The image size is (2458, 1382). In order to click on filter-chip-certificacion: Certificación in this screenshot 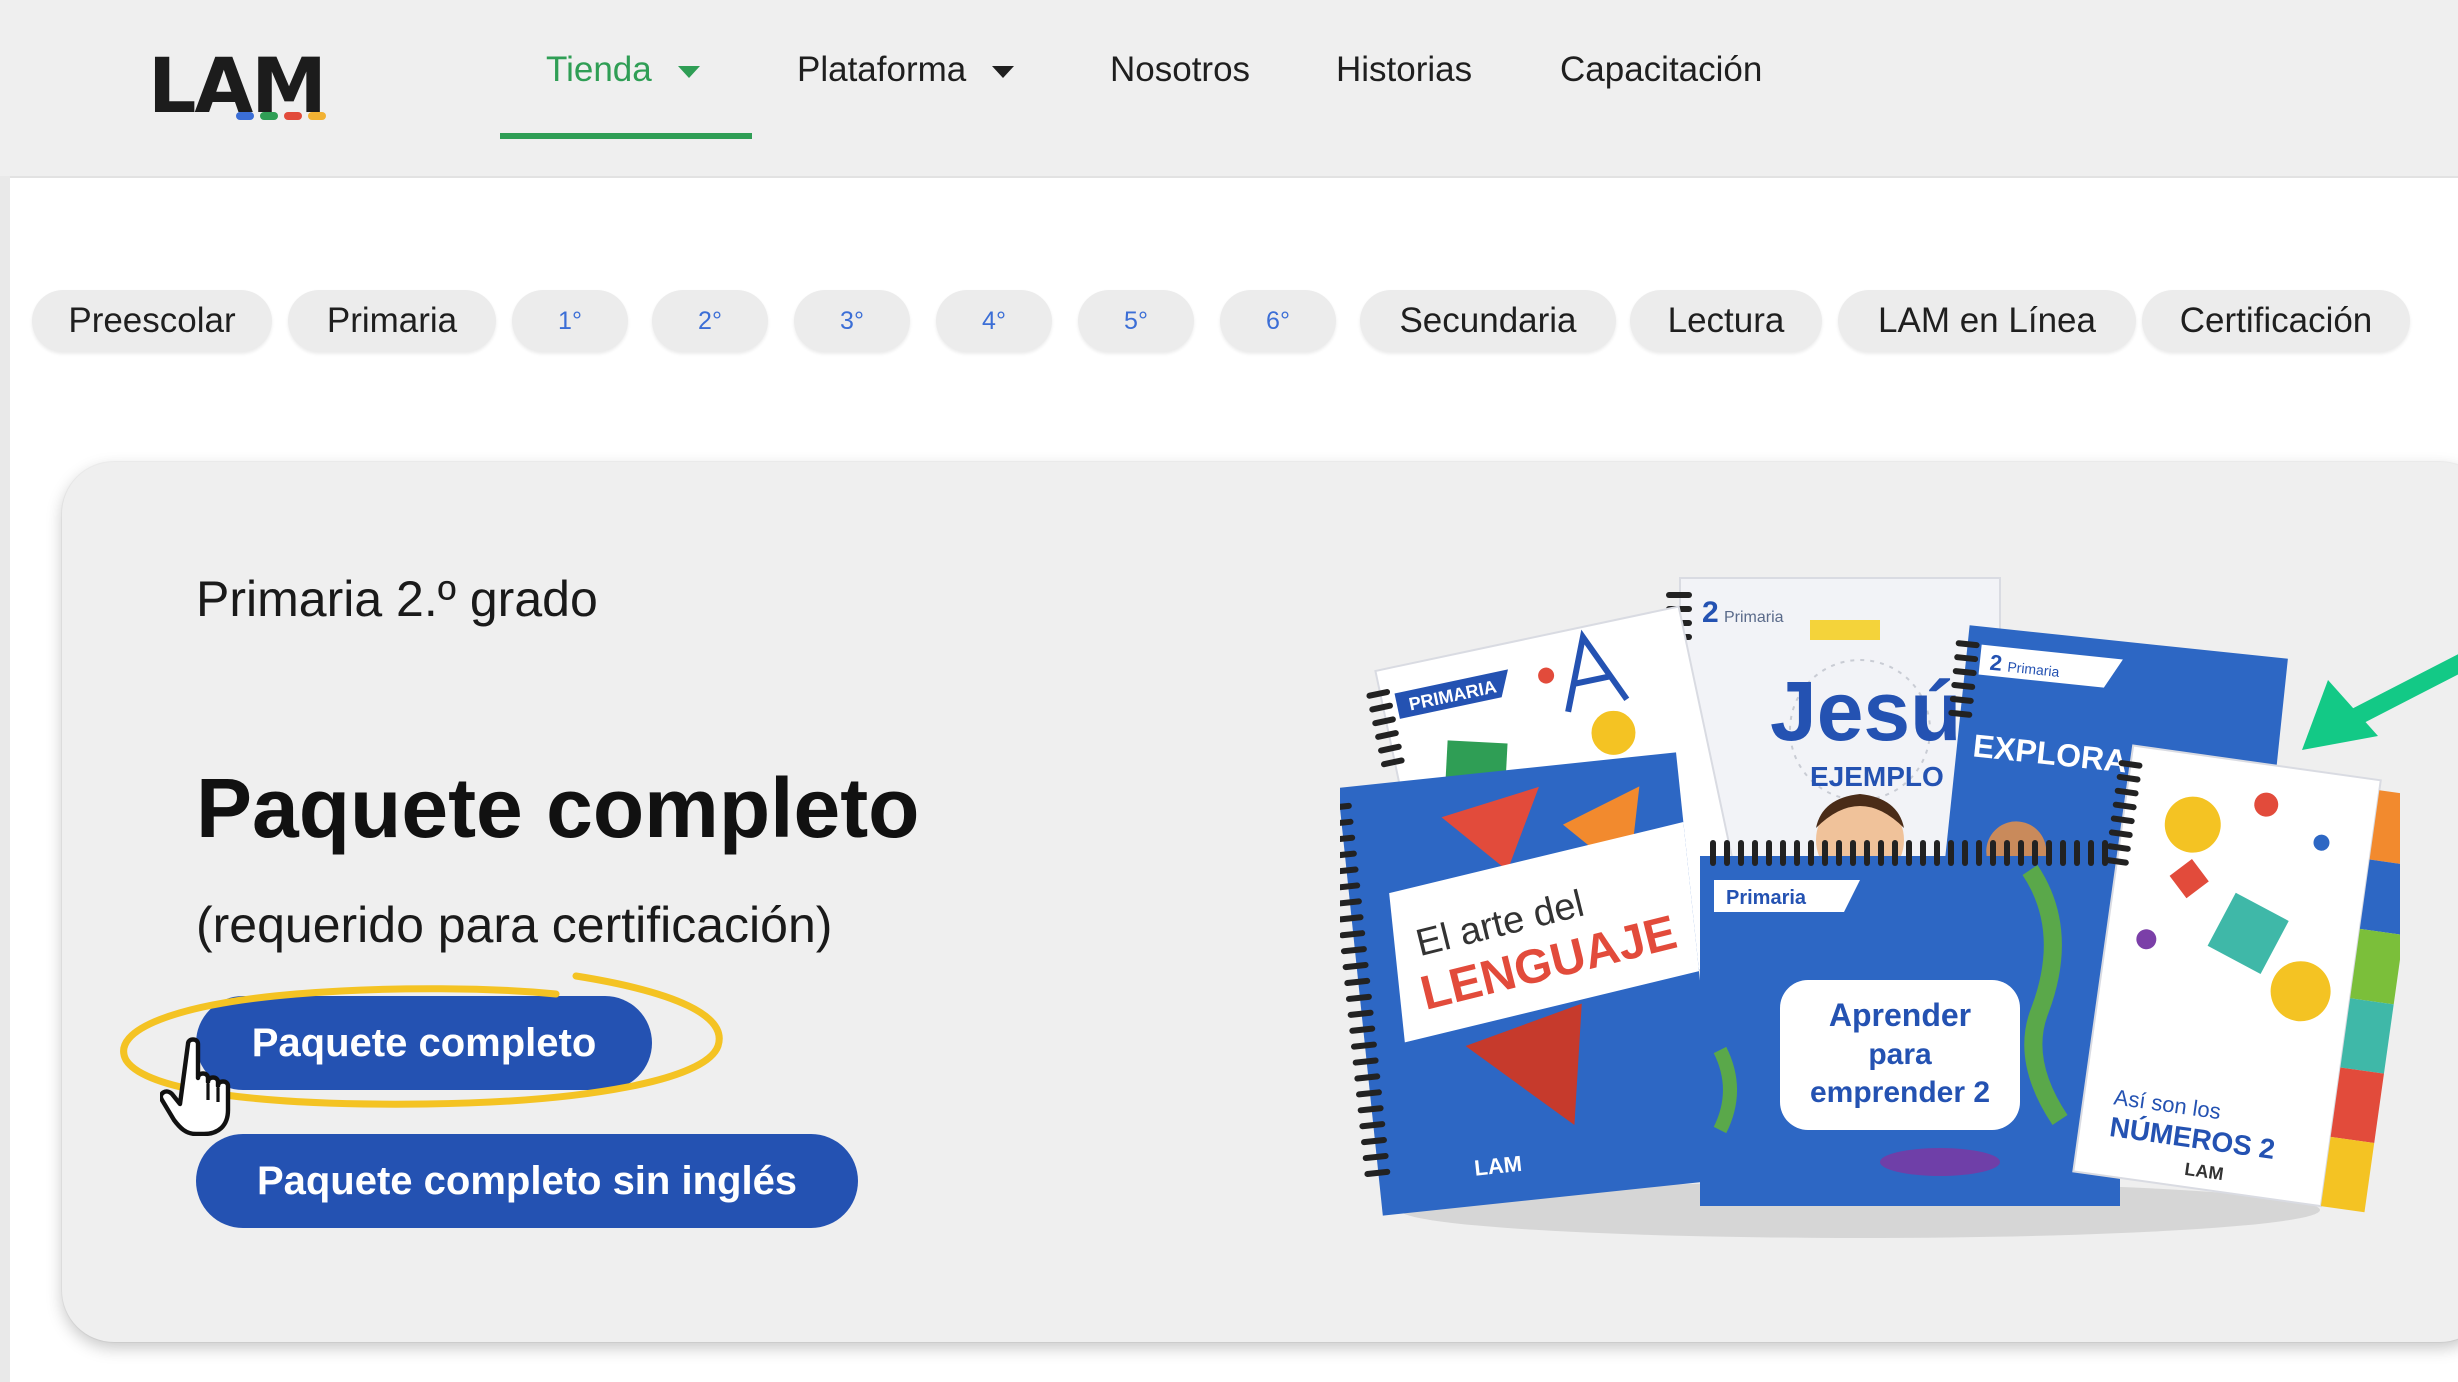, I will do `click(2276, 321)`.